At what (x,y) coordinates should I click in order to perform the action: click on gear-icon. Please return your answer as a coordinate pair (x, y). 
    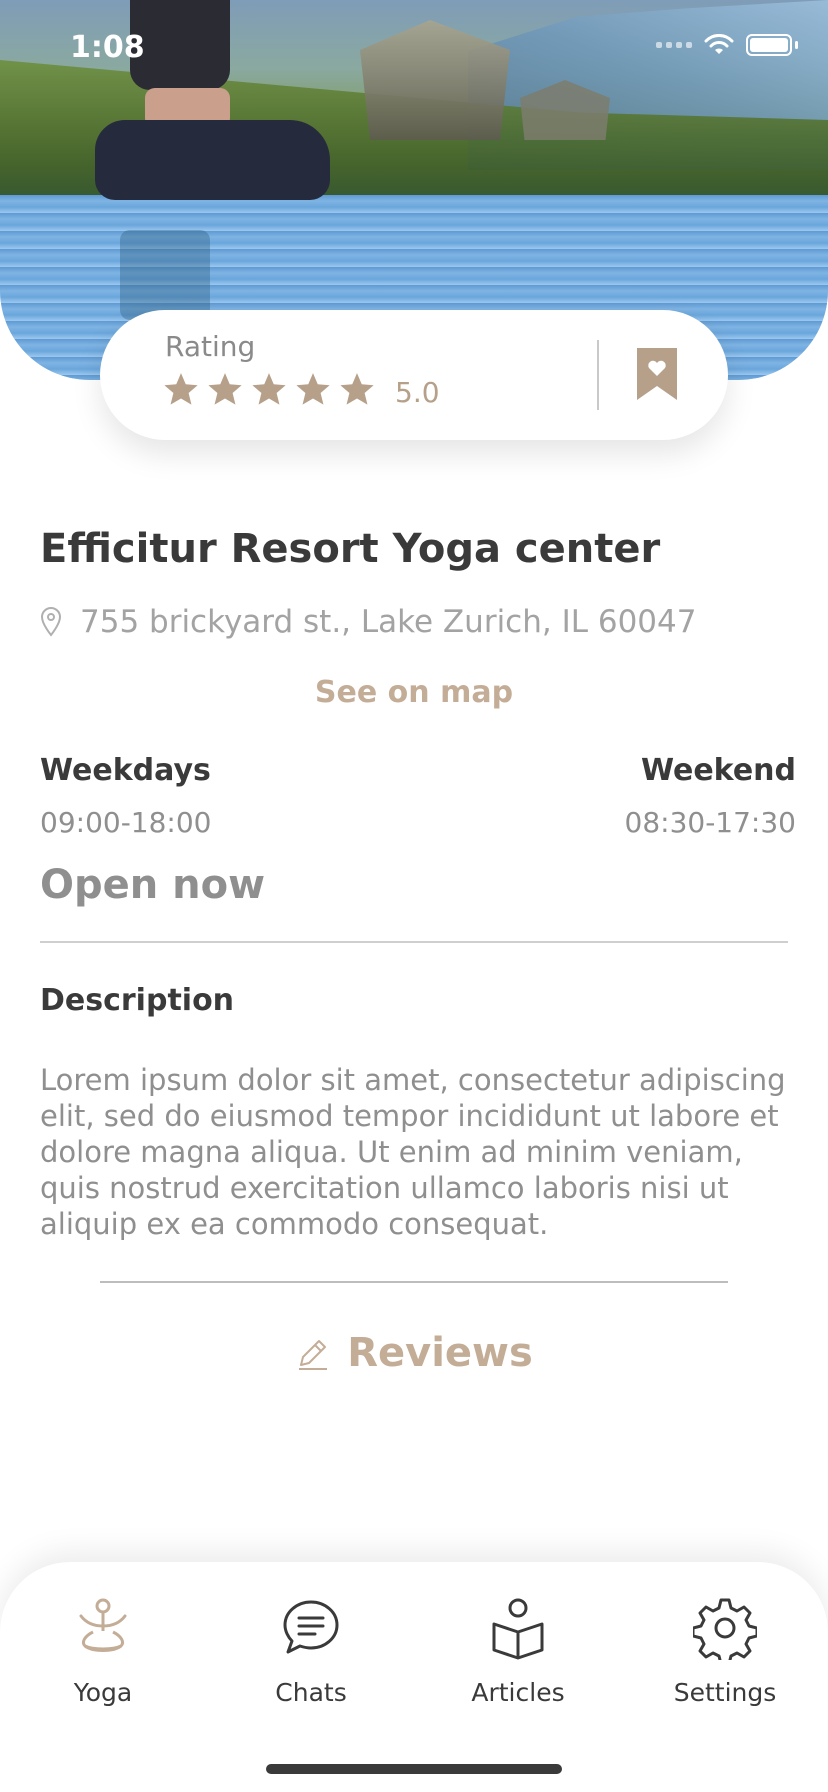
    Looking at the image, I should click on (725, 1629).